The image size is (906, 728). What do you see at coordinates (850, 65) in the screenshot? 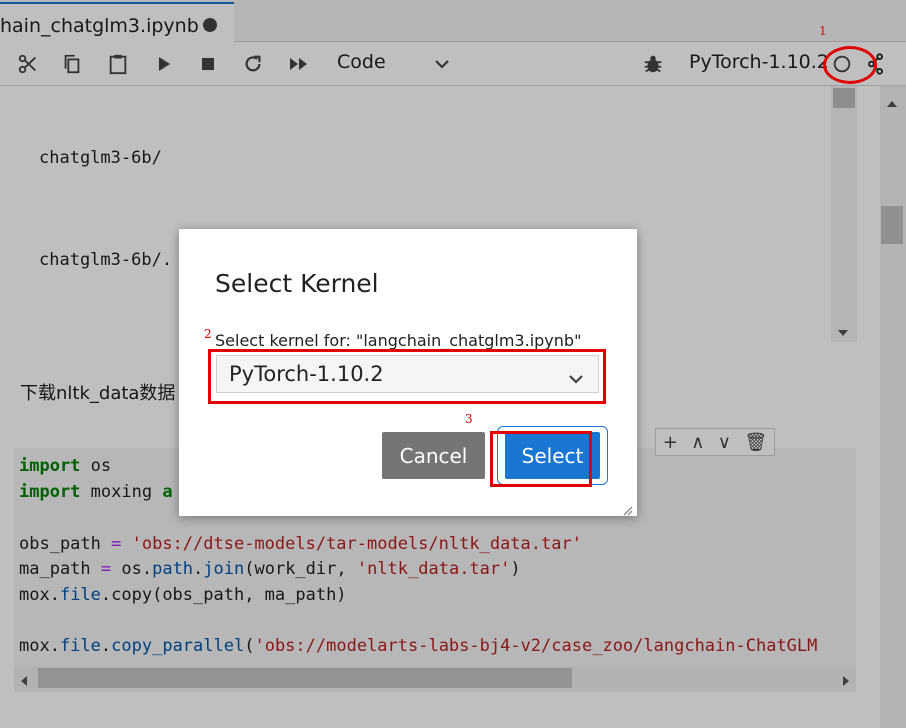
I see `annotation-ellipse` at bounding box center [850, 65].